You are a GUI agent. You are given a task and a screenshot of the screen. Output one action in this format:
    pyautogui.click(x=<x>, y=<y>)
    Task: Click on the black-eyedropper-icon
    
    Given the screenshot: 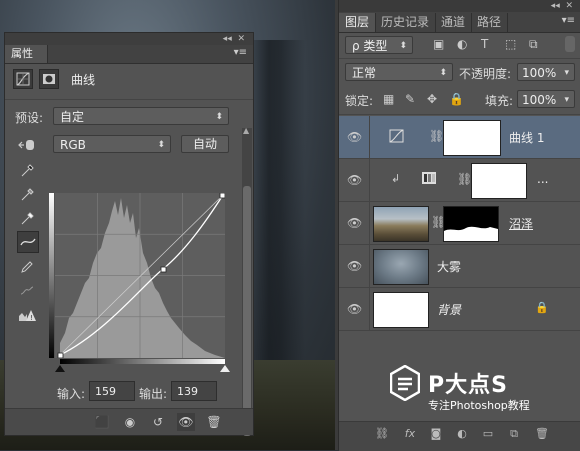 What is the action you would take?
    pyautogui.click(x=27, y=171)
    